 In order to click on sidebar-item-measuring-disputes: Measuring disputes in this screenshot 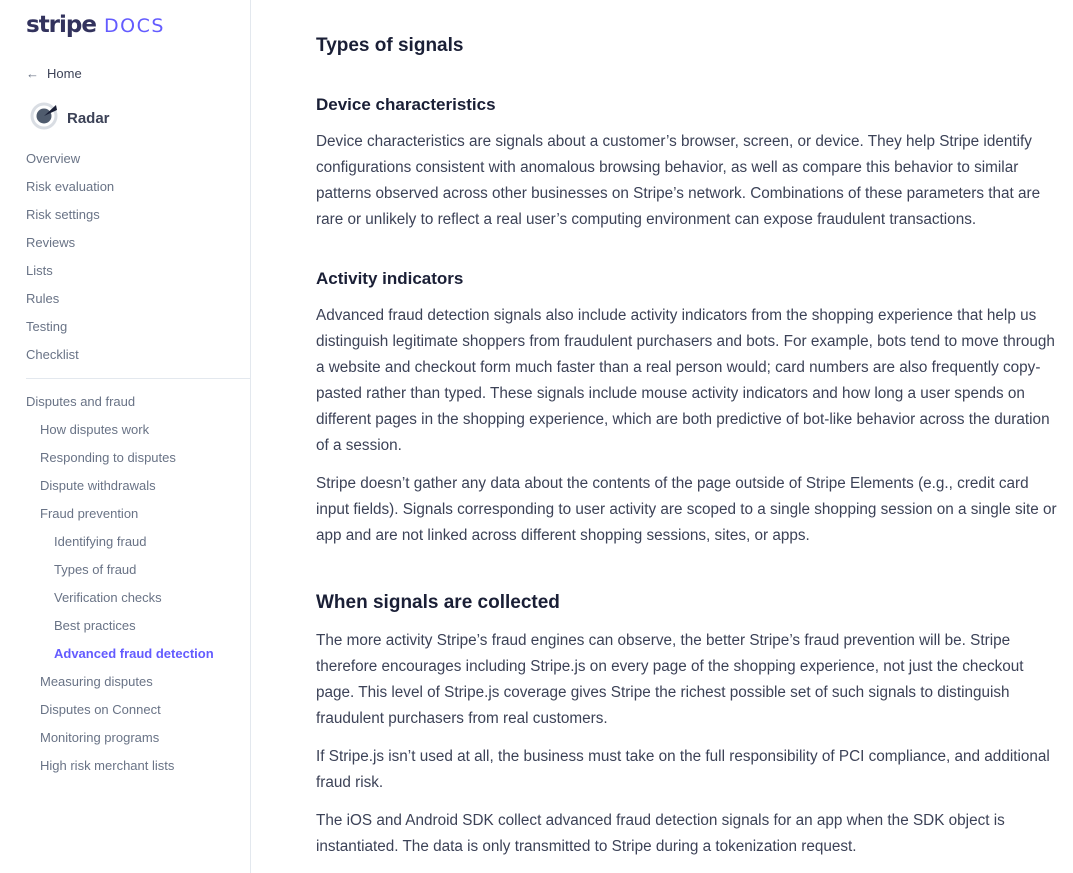, I will do `click(125, 682)`.